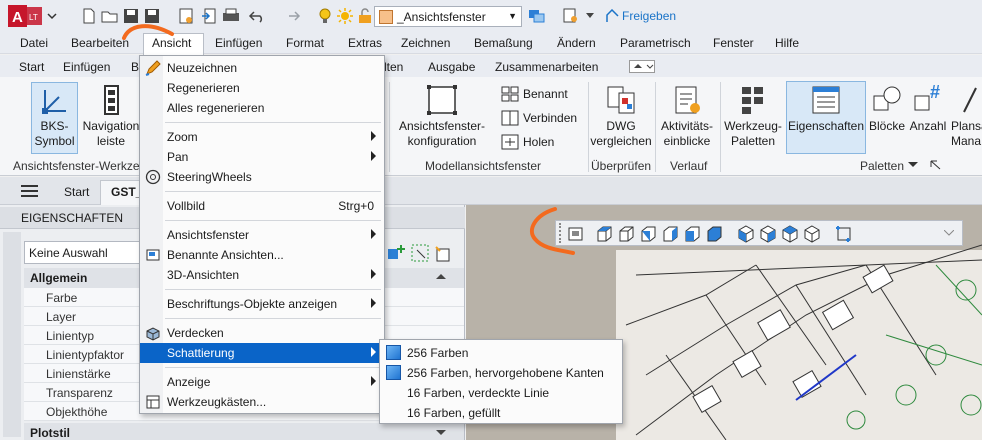  I want to click on menu-parametrisch: Parametrisch, so click(655, 43).